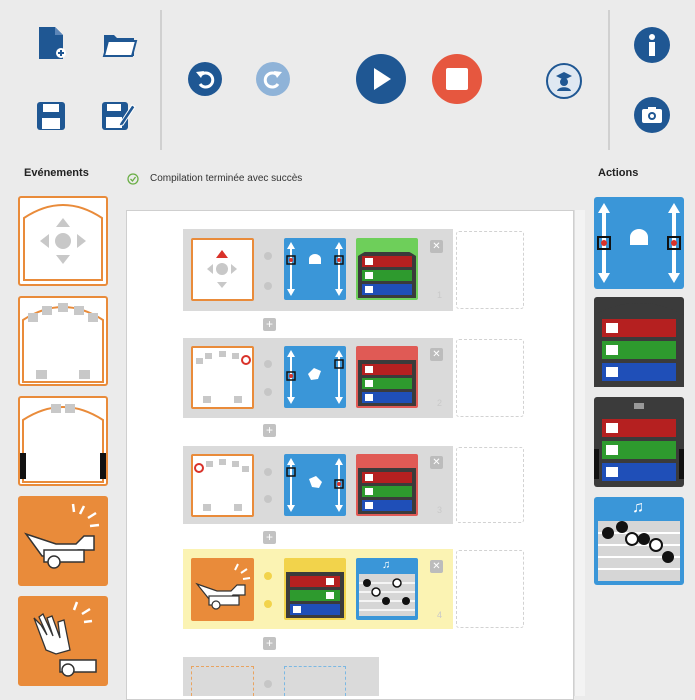  I want to click on row1-event-buttons, so click(222, 269).